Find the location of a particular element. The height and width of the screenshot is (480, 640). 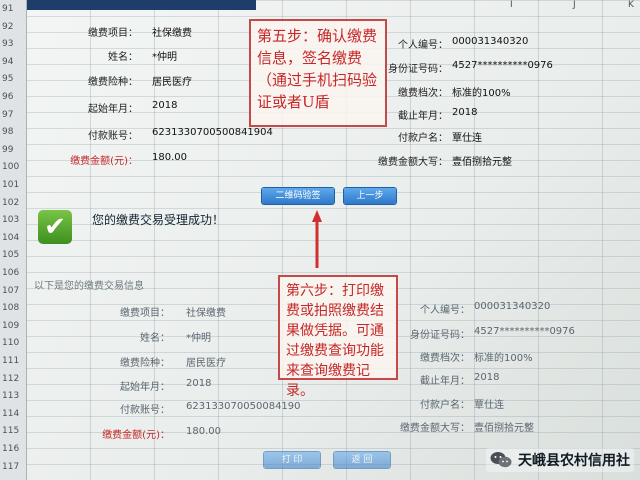

value-id-card: 4527**********0976 is located at coordinates (502, 65).